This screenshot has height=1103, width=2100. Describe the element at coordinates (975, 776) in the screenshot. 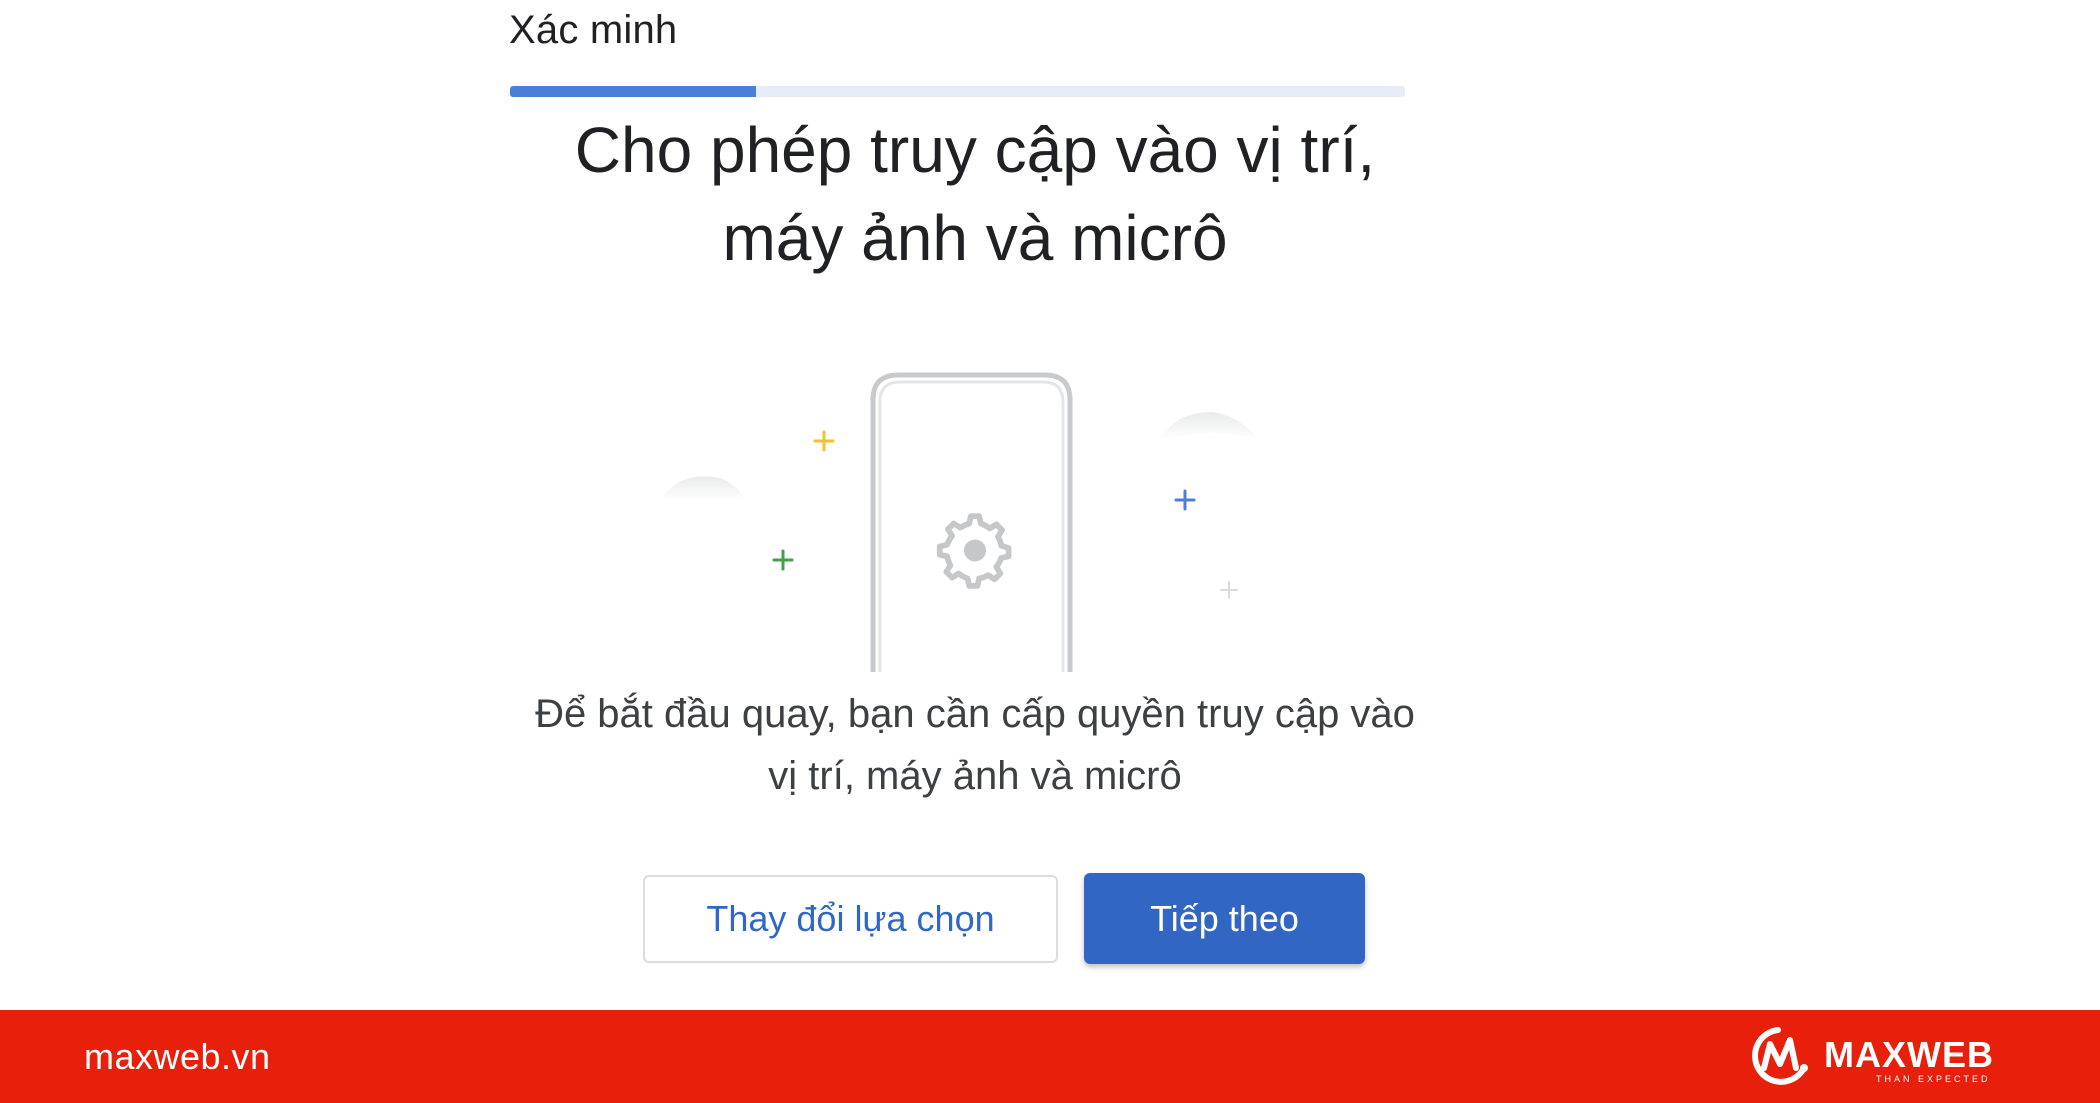

I see `description-line-2: vị trí, máy ảnh và micrô` at that location.